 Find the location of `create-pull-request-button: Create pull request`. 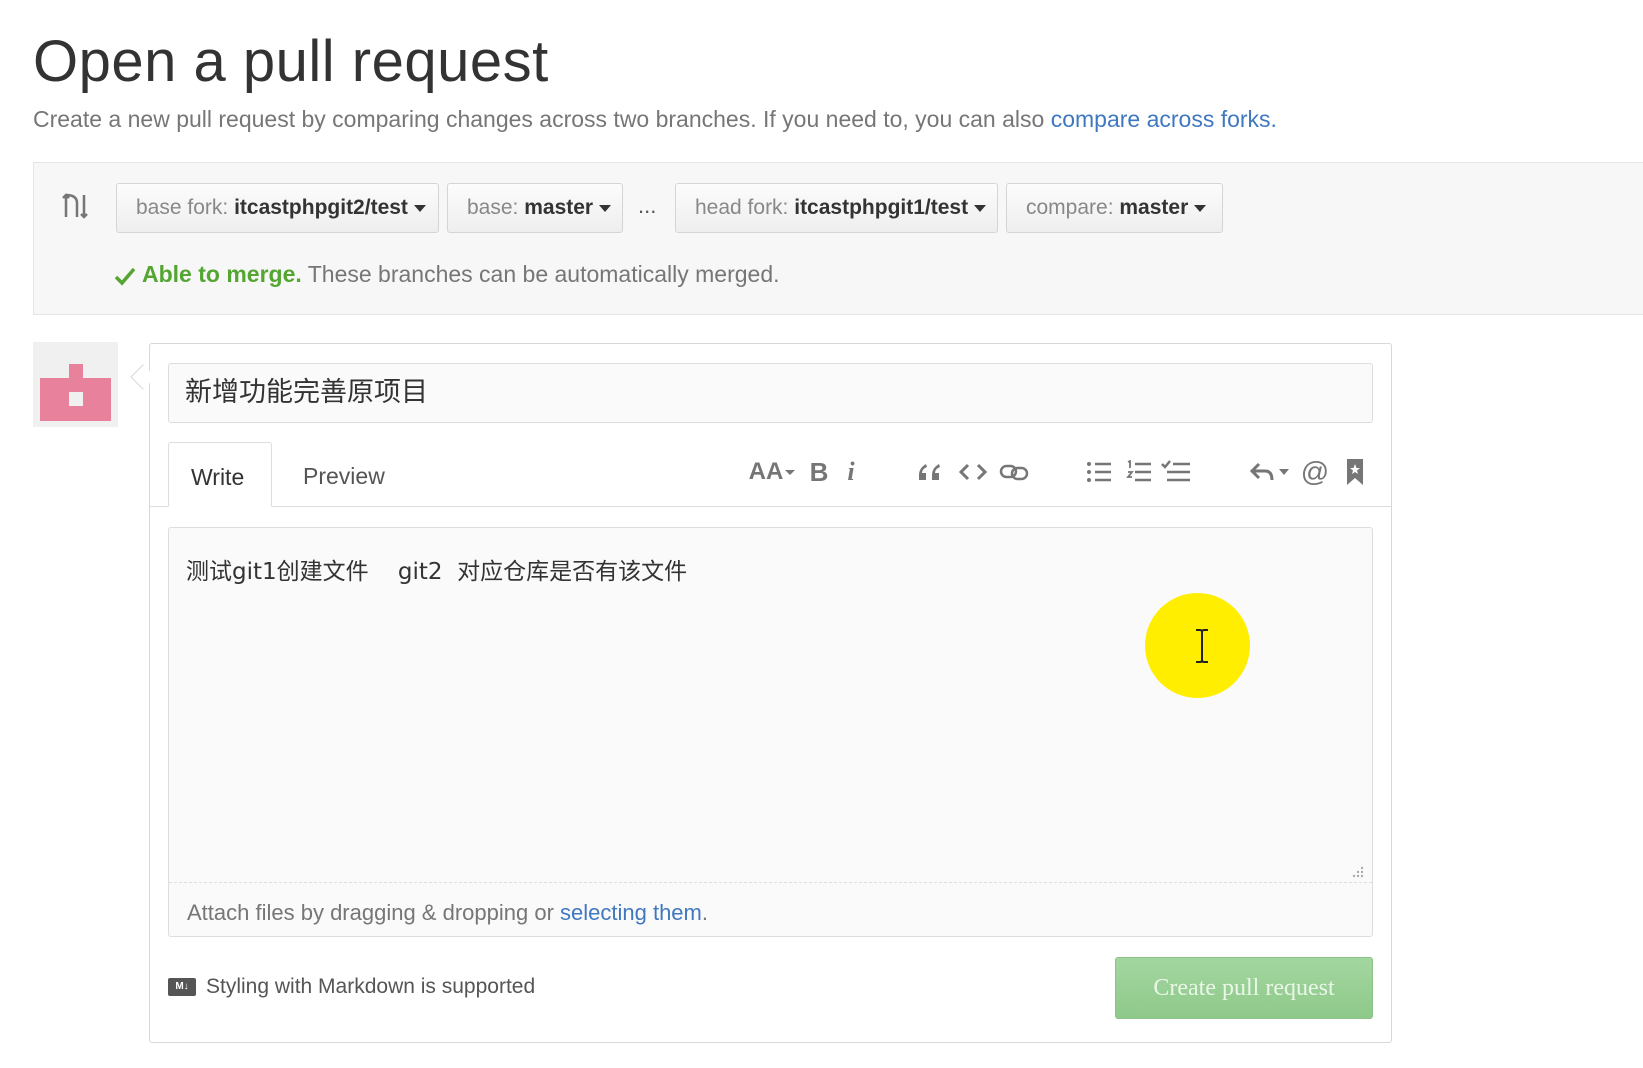

create-pull-request-button: Create pull request is located at coordinates (1244, 988).